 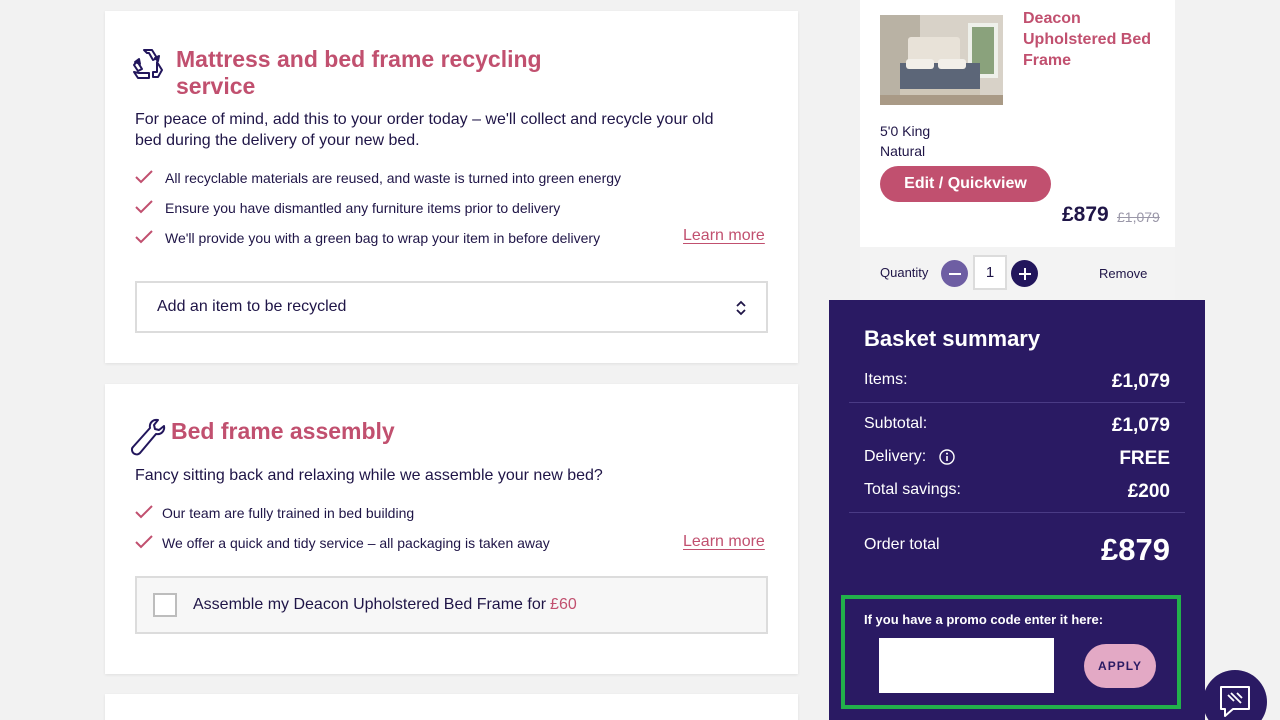 I want to click on product-price: £879, so click(x=1085, y=214).